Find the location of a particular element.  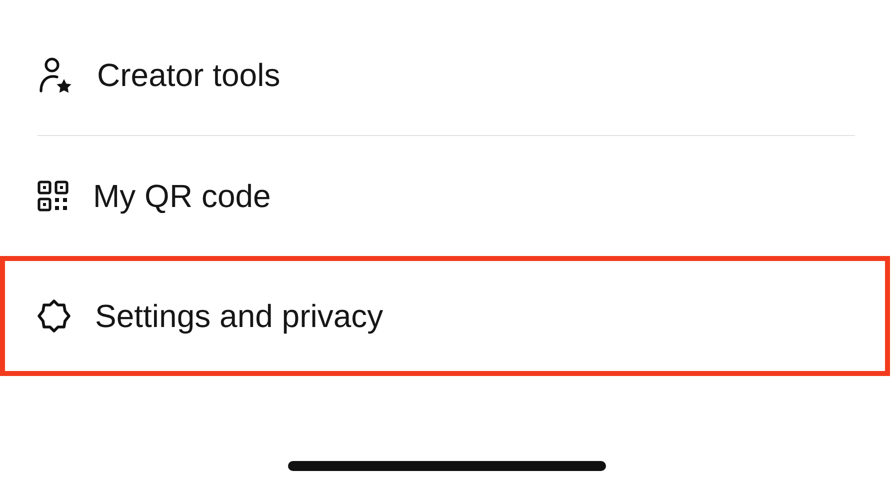

qr-code-icon is located at coordinates (53, 196).